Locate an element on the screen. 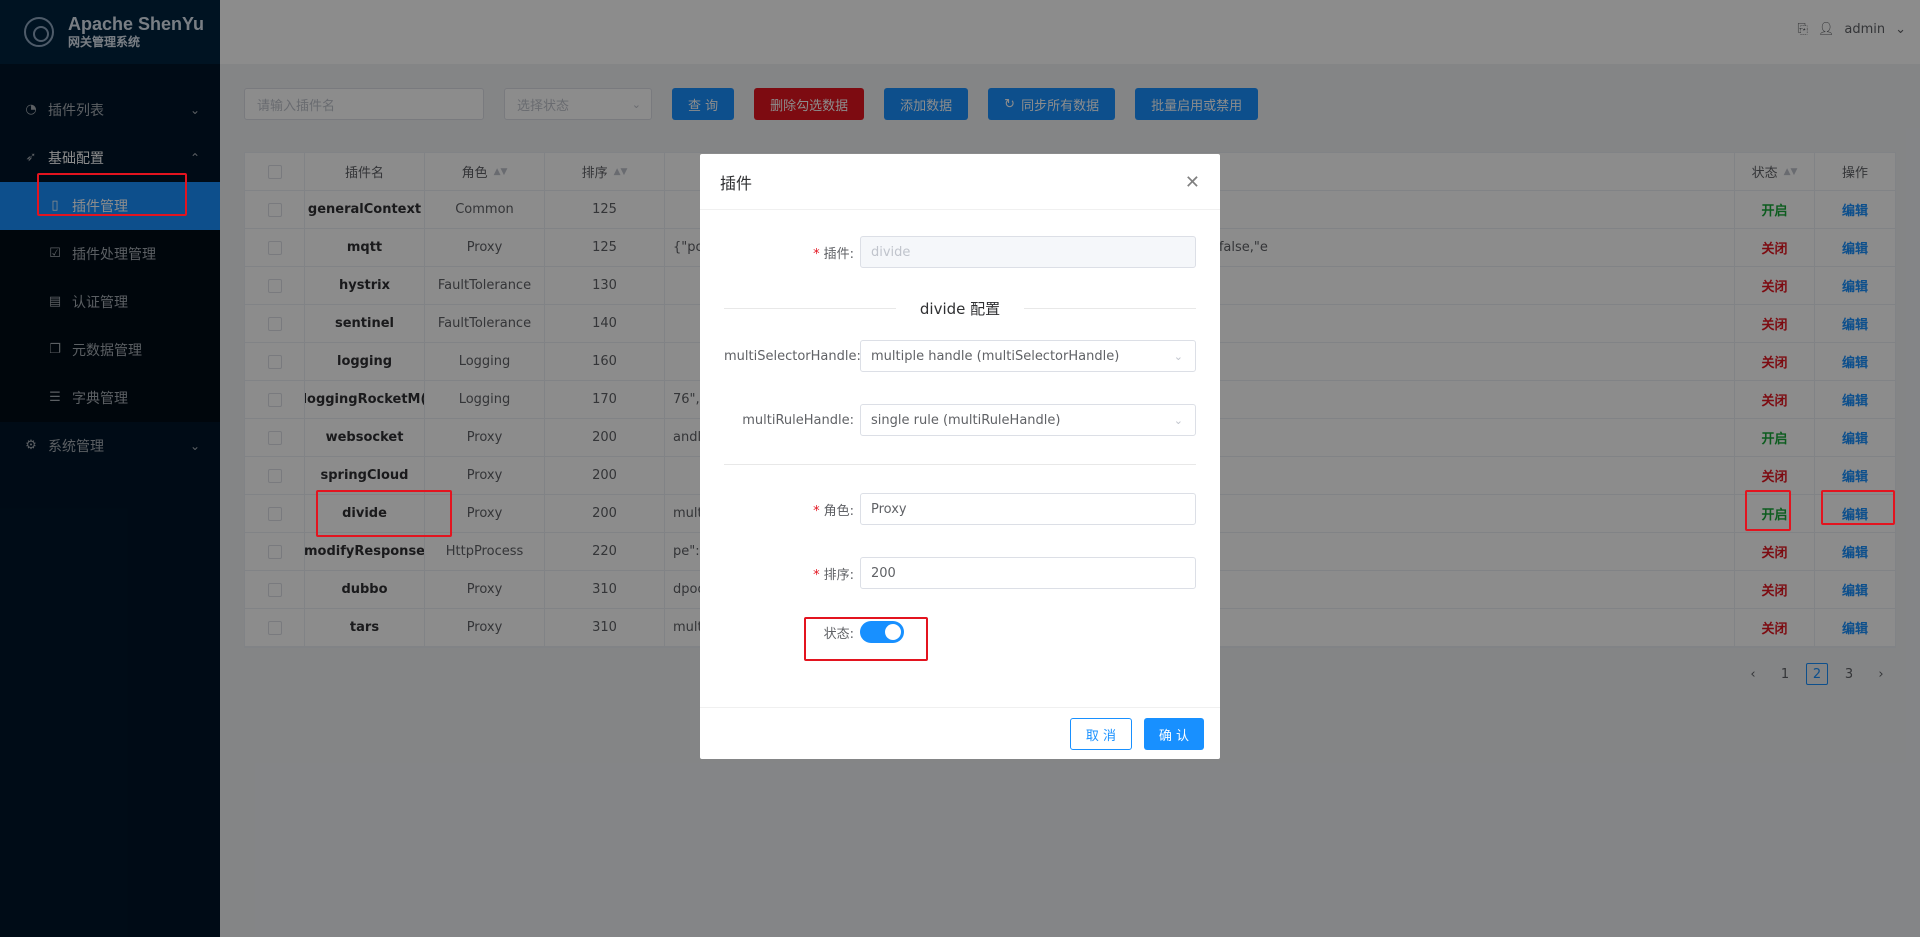  role-input: Proxy is located at coordinates (1028, 509).